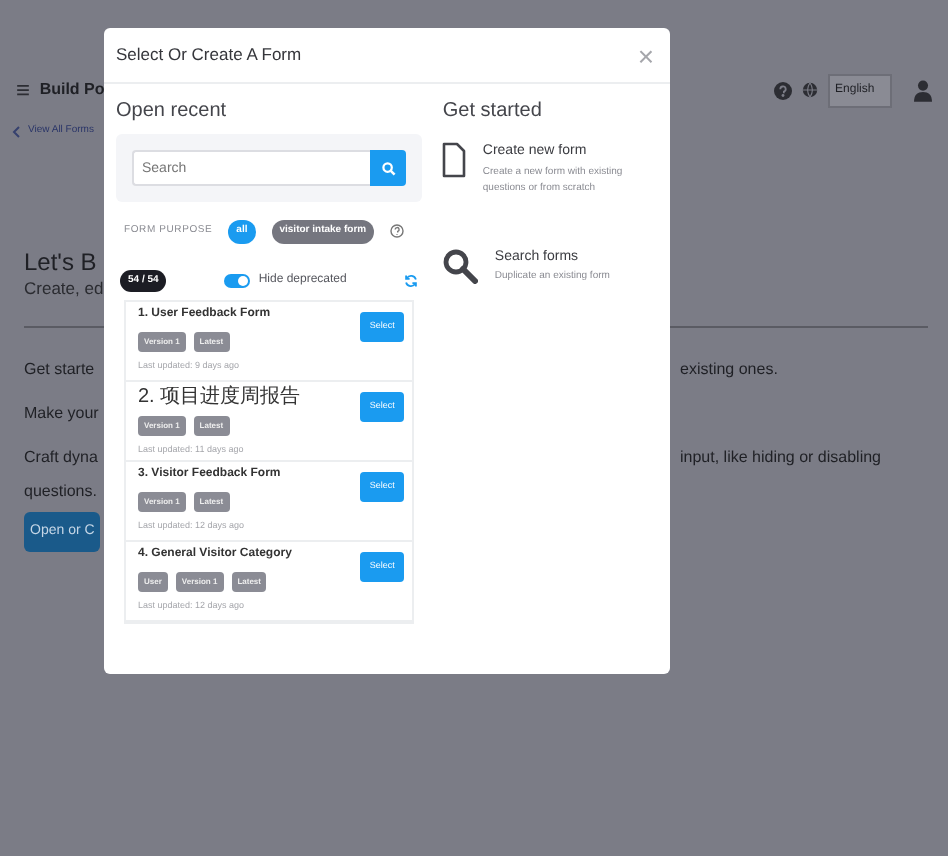  Describe the element at coordinates (730, 369) in the screenshot. I see `paragraph-text: existing ones.` at that location.